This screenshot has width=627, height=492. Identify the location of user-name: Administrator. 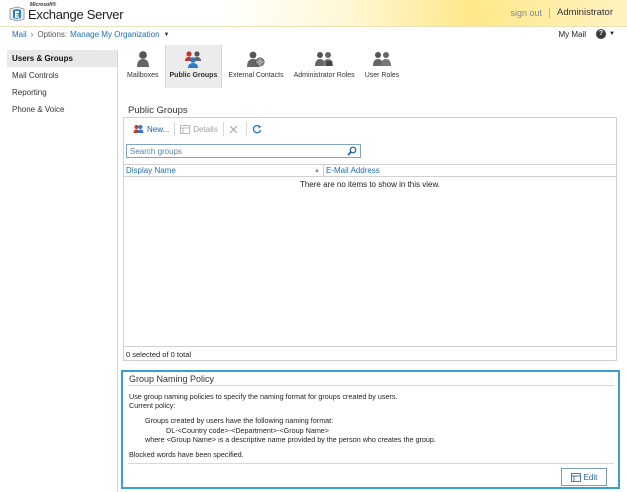
(585, 12).